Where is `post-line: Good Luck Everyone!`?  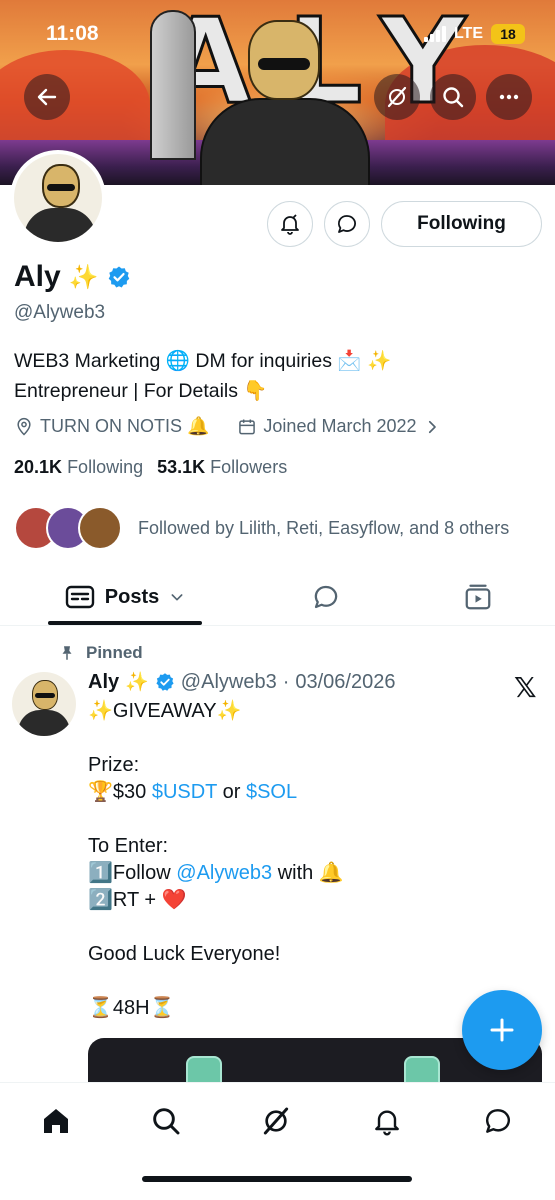
post-line: Good Luck Everyone! is located at coordinates (184, 954).